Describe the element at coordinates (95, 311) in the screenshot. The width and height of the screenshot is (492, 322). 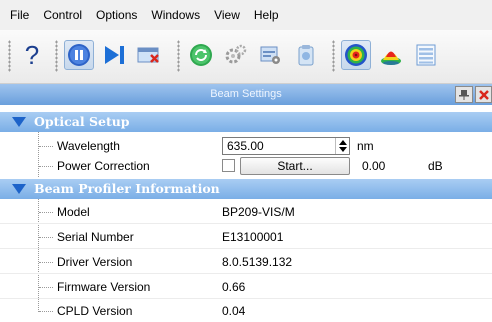
I see `cpld-version-label: CPLD Version` at that location.